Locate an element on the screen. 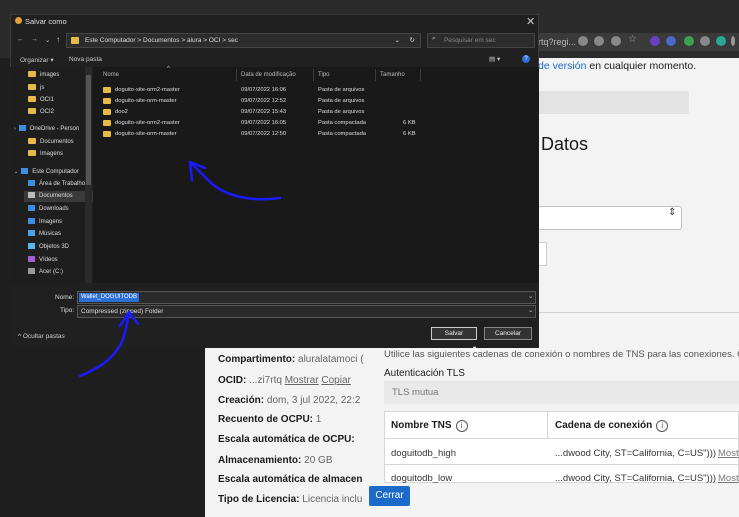 The width and height of the screenshot is (739, 517). hide-folders-toggle: ^ Ocultar pastas is located at coordinates (41, 336).